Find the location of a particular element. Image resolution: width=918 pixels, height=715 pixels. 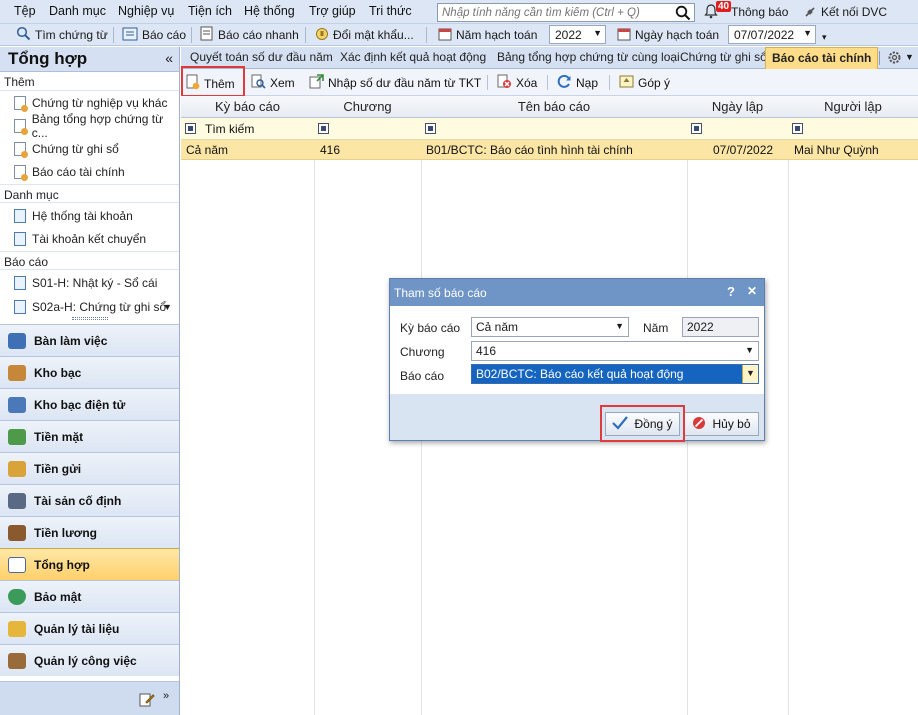

fiscal-year-select: 2022 ▼ is located at coordinates (577, 34).